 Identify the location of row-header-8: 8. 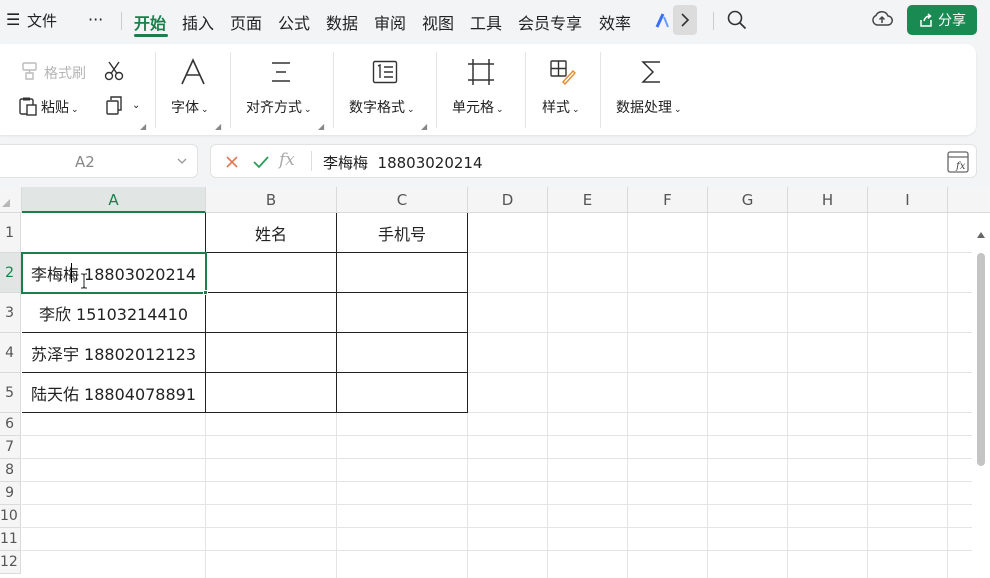
(10, 470).